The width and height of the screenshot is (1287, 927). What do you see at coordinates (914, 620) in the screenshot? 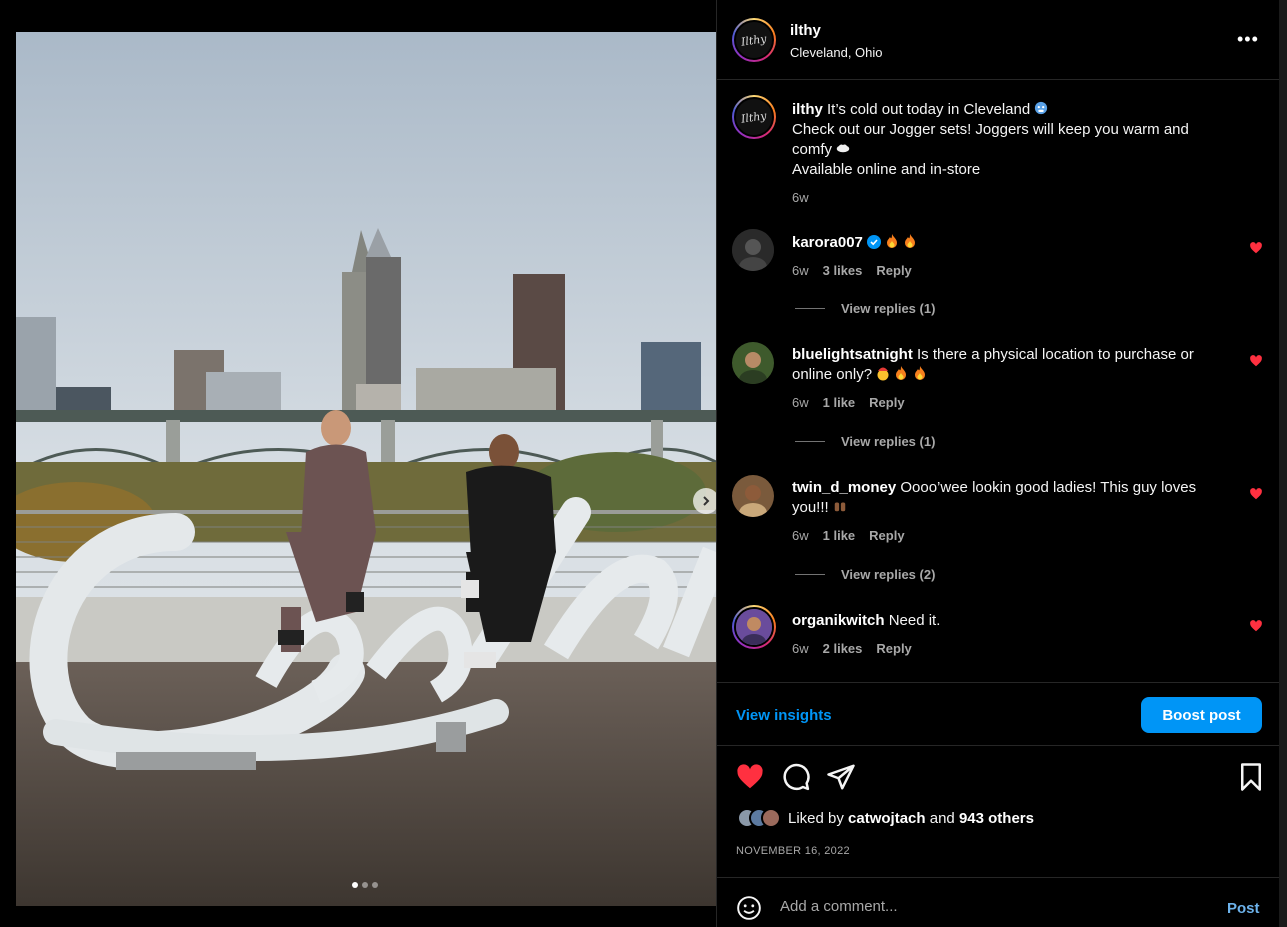
I see `comment-text: Need it.` at bounding box center [914, 620].